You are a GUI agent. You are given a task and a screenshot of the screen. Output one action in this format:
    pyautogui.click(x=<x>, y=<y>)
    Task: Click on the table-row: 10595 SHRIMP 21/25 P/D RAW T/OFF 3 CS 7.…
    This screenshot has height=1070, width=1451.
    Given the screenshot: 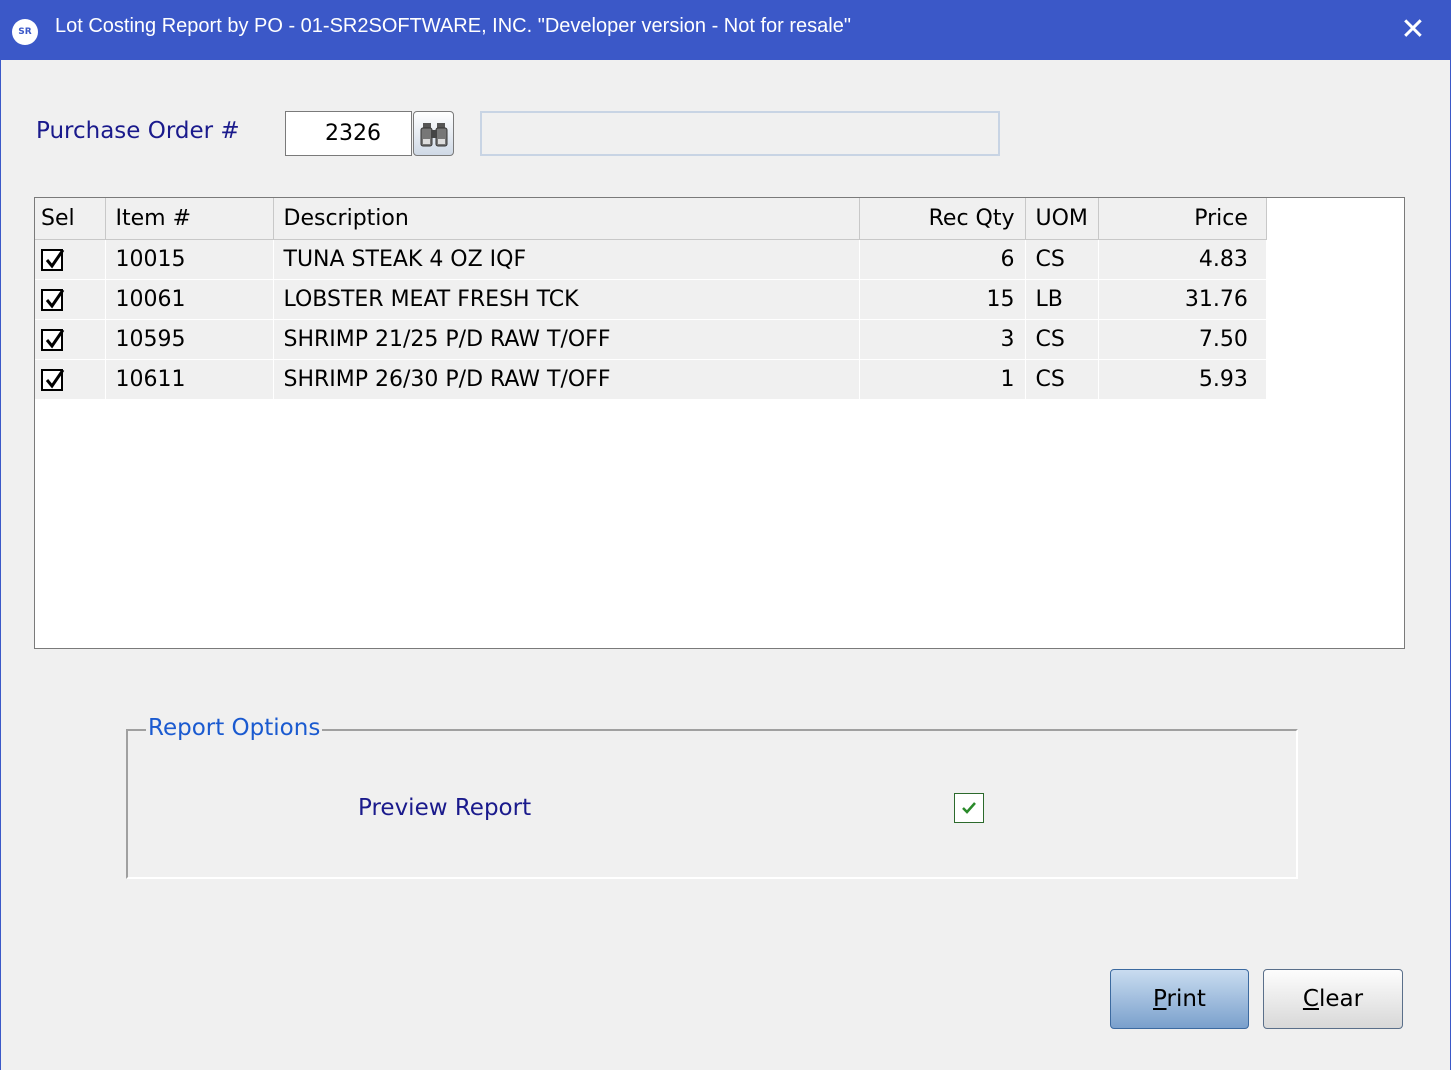 What is the action you would take?
    pyautogui.click(x=651, y=339)
    